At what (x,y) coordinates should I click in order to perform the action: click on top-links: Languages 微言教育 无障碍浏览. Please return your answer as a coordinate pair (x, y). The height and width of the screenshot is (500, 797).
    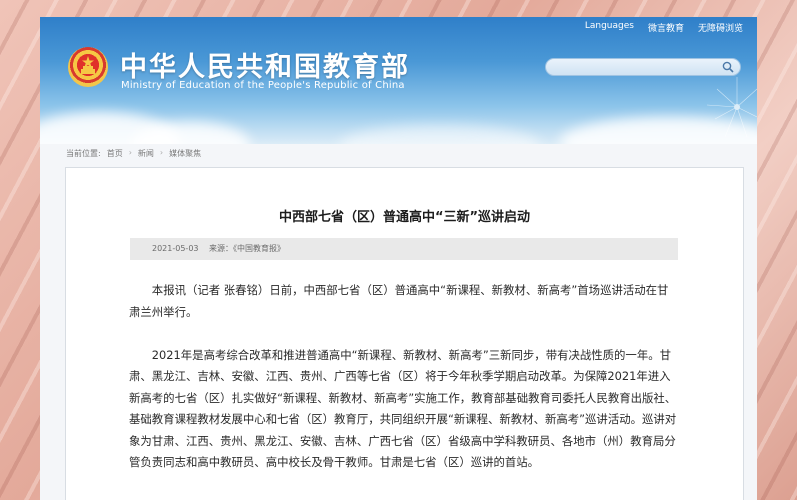
    Looking at the image, I should click on (664, 27).